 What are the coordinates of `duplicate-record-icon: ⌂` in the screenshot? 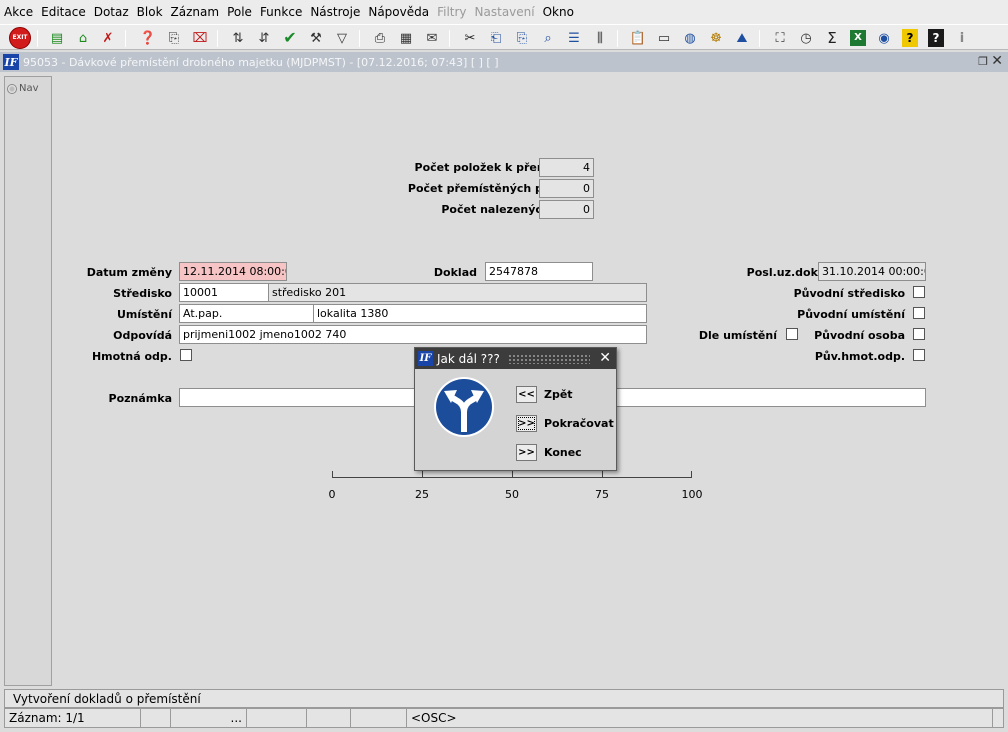 It's located at (83, 38).